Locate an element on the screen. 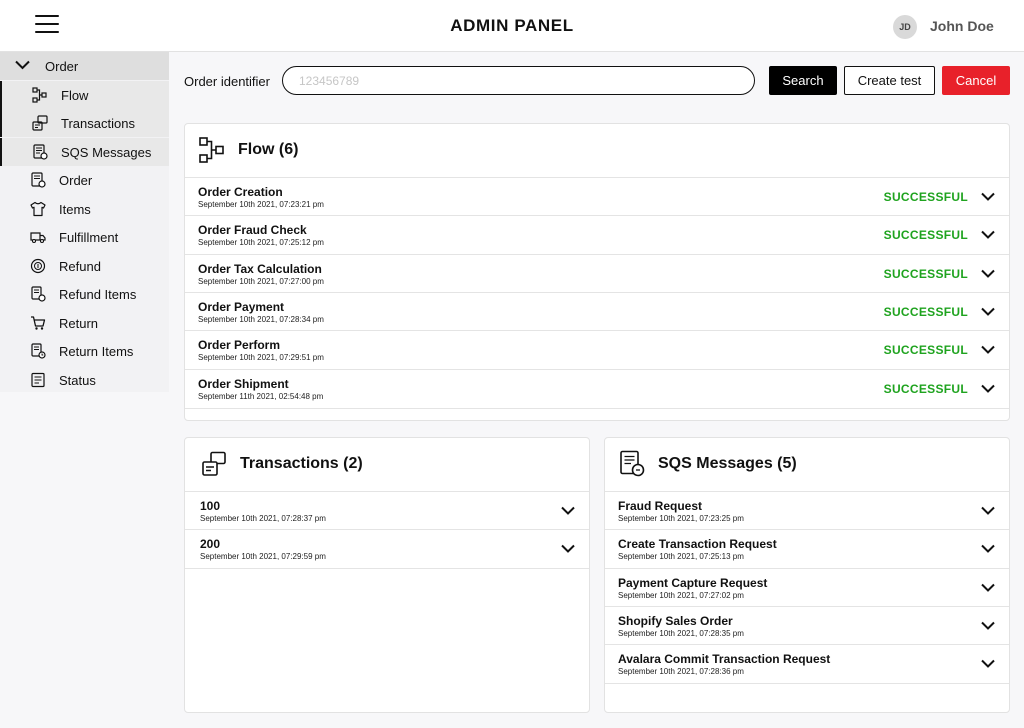  transaction-row-title: 200 is located at coordinates (210, 544).